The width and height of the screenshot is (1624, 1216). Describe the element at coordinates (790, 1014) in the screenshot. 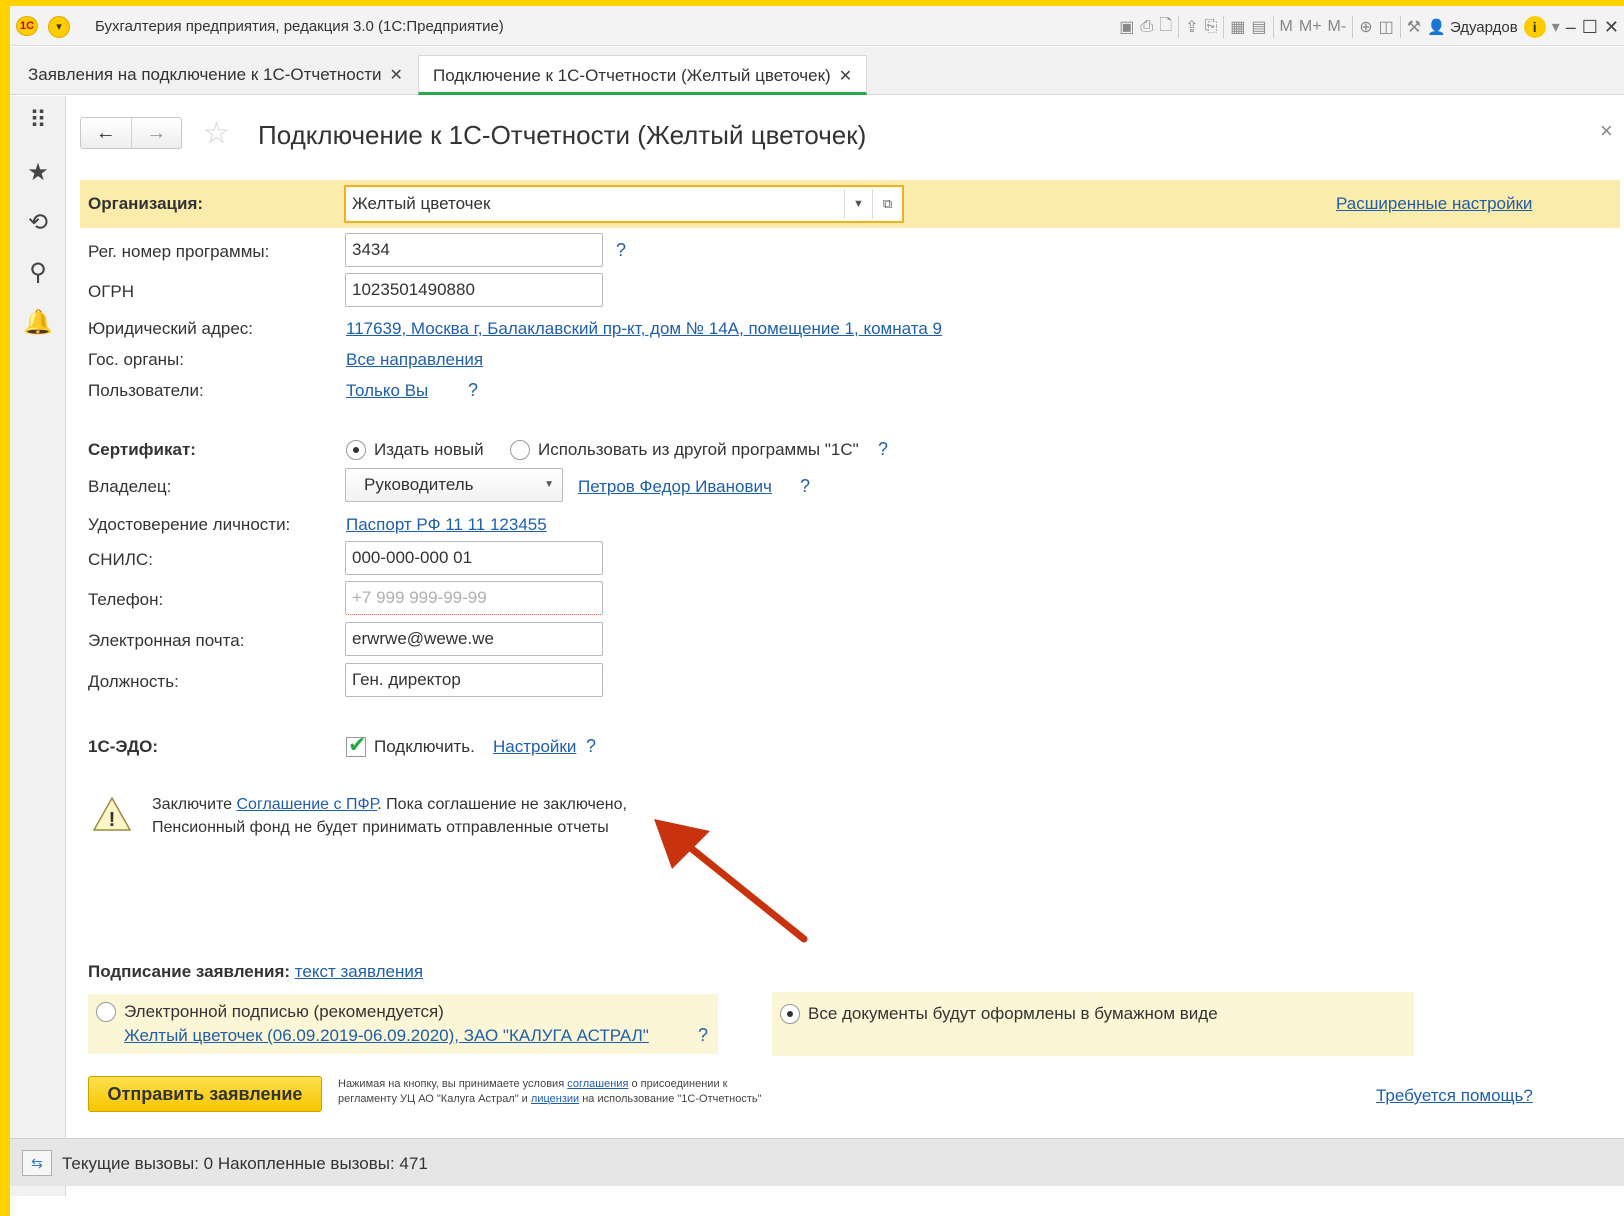

I see `paper-radio` at that location.